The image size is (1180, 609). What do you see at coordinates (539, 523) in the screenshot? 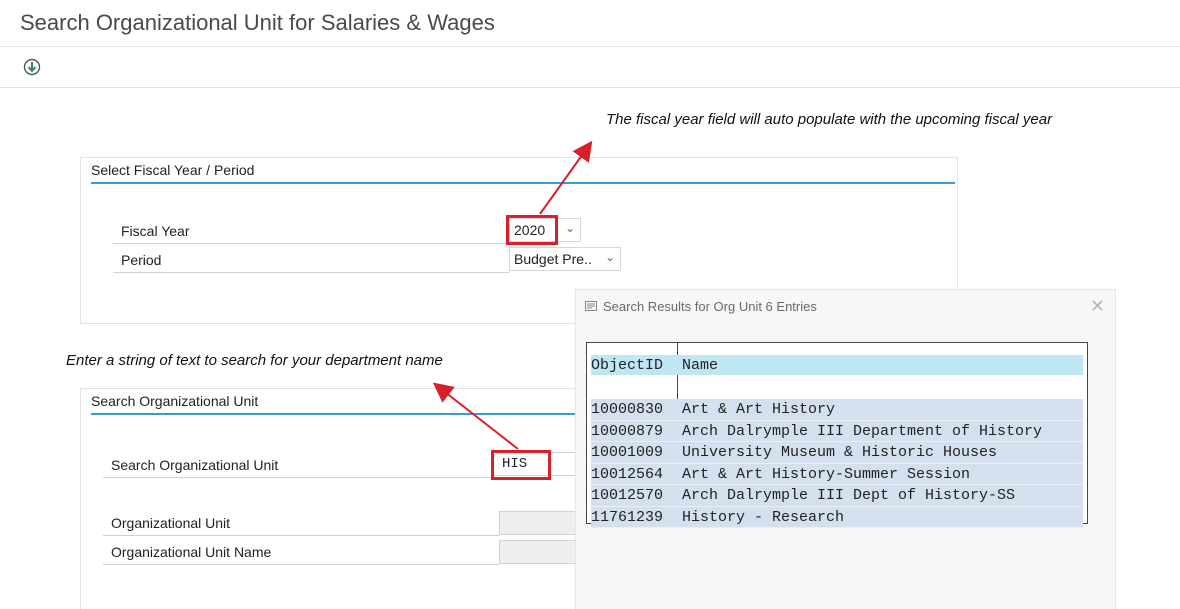
I see `org-unit-field` at bounding box center [539, 523].